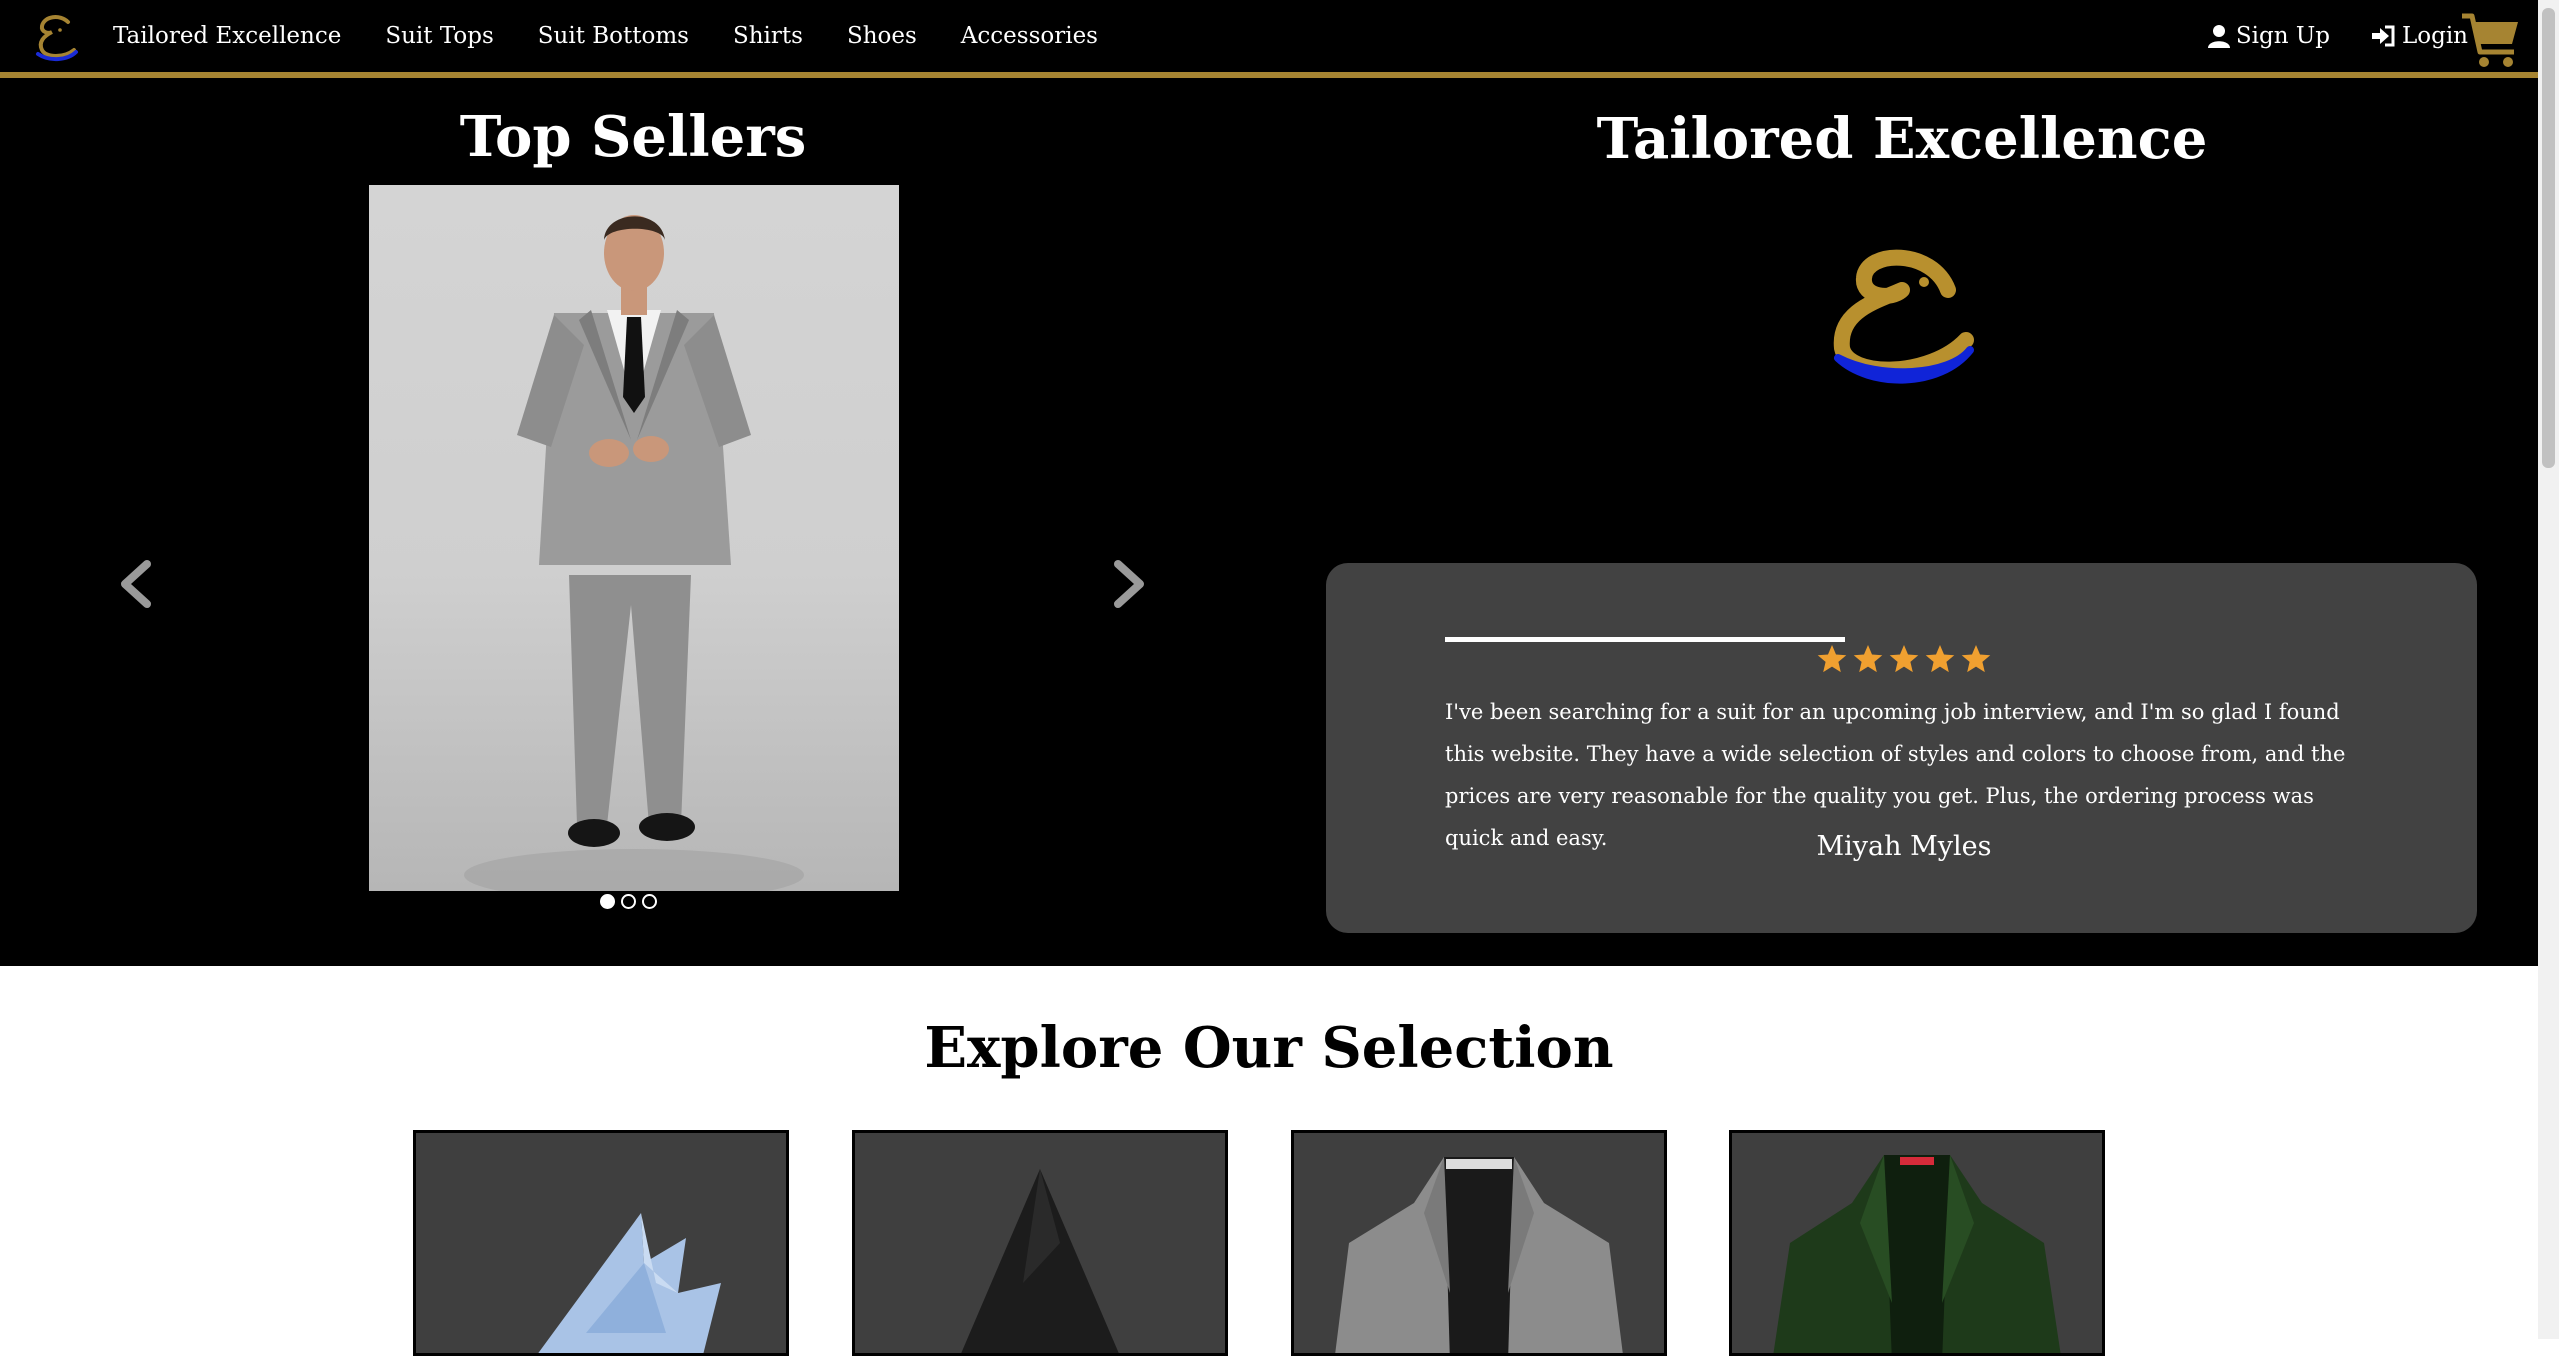 The height and width of the screenshot is (1356, 2559). What do you see at coordinates (1645, 639) in the screenshot?
I see `review-divider` at bounding box center [1645, 639].